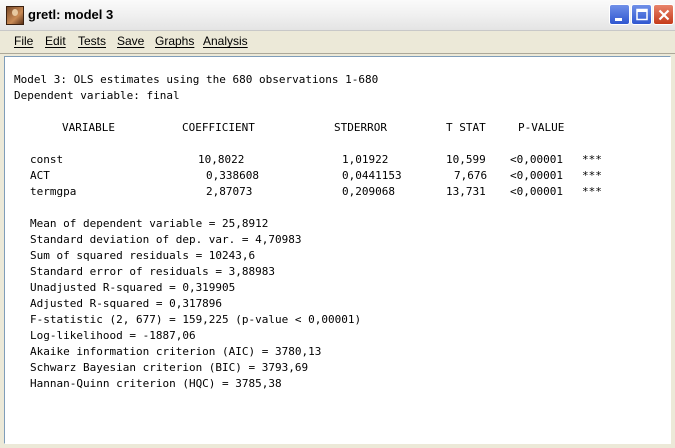 Image resolution: width=675 pixels, height=448 pixels. I want to click on row-tstat: 13,731, so click(466, 191).